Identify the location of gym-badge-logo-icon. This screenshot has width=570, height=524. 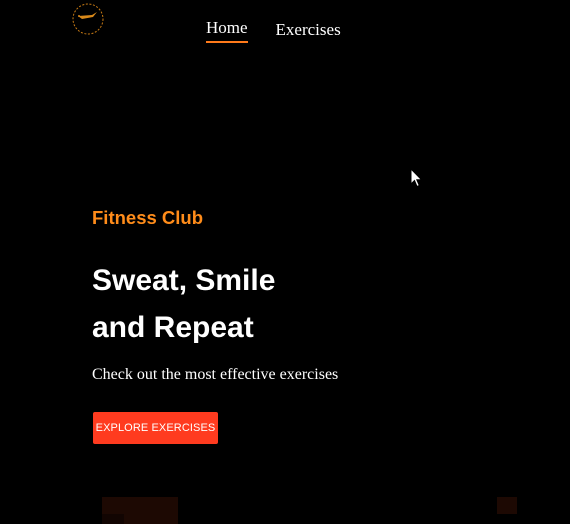
(88, 19).